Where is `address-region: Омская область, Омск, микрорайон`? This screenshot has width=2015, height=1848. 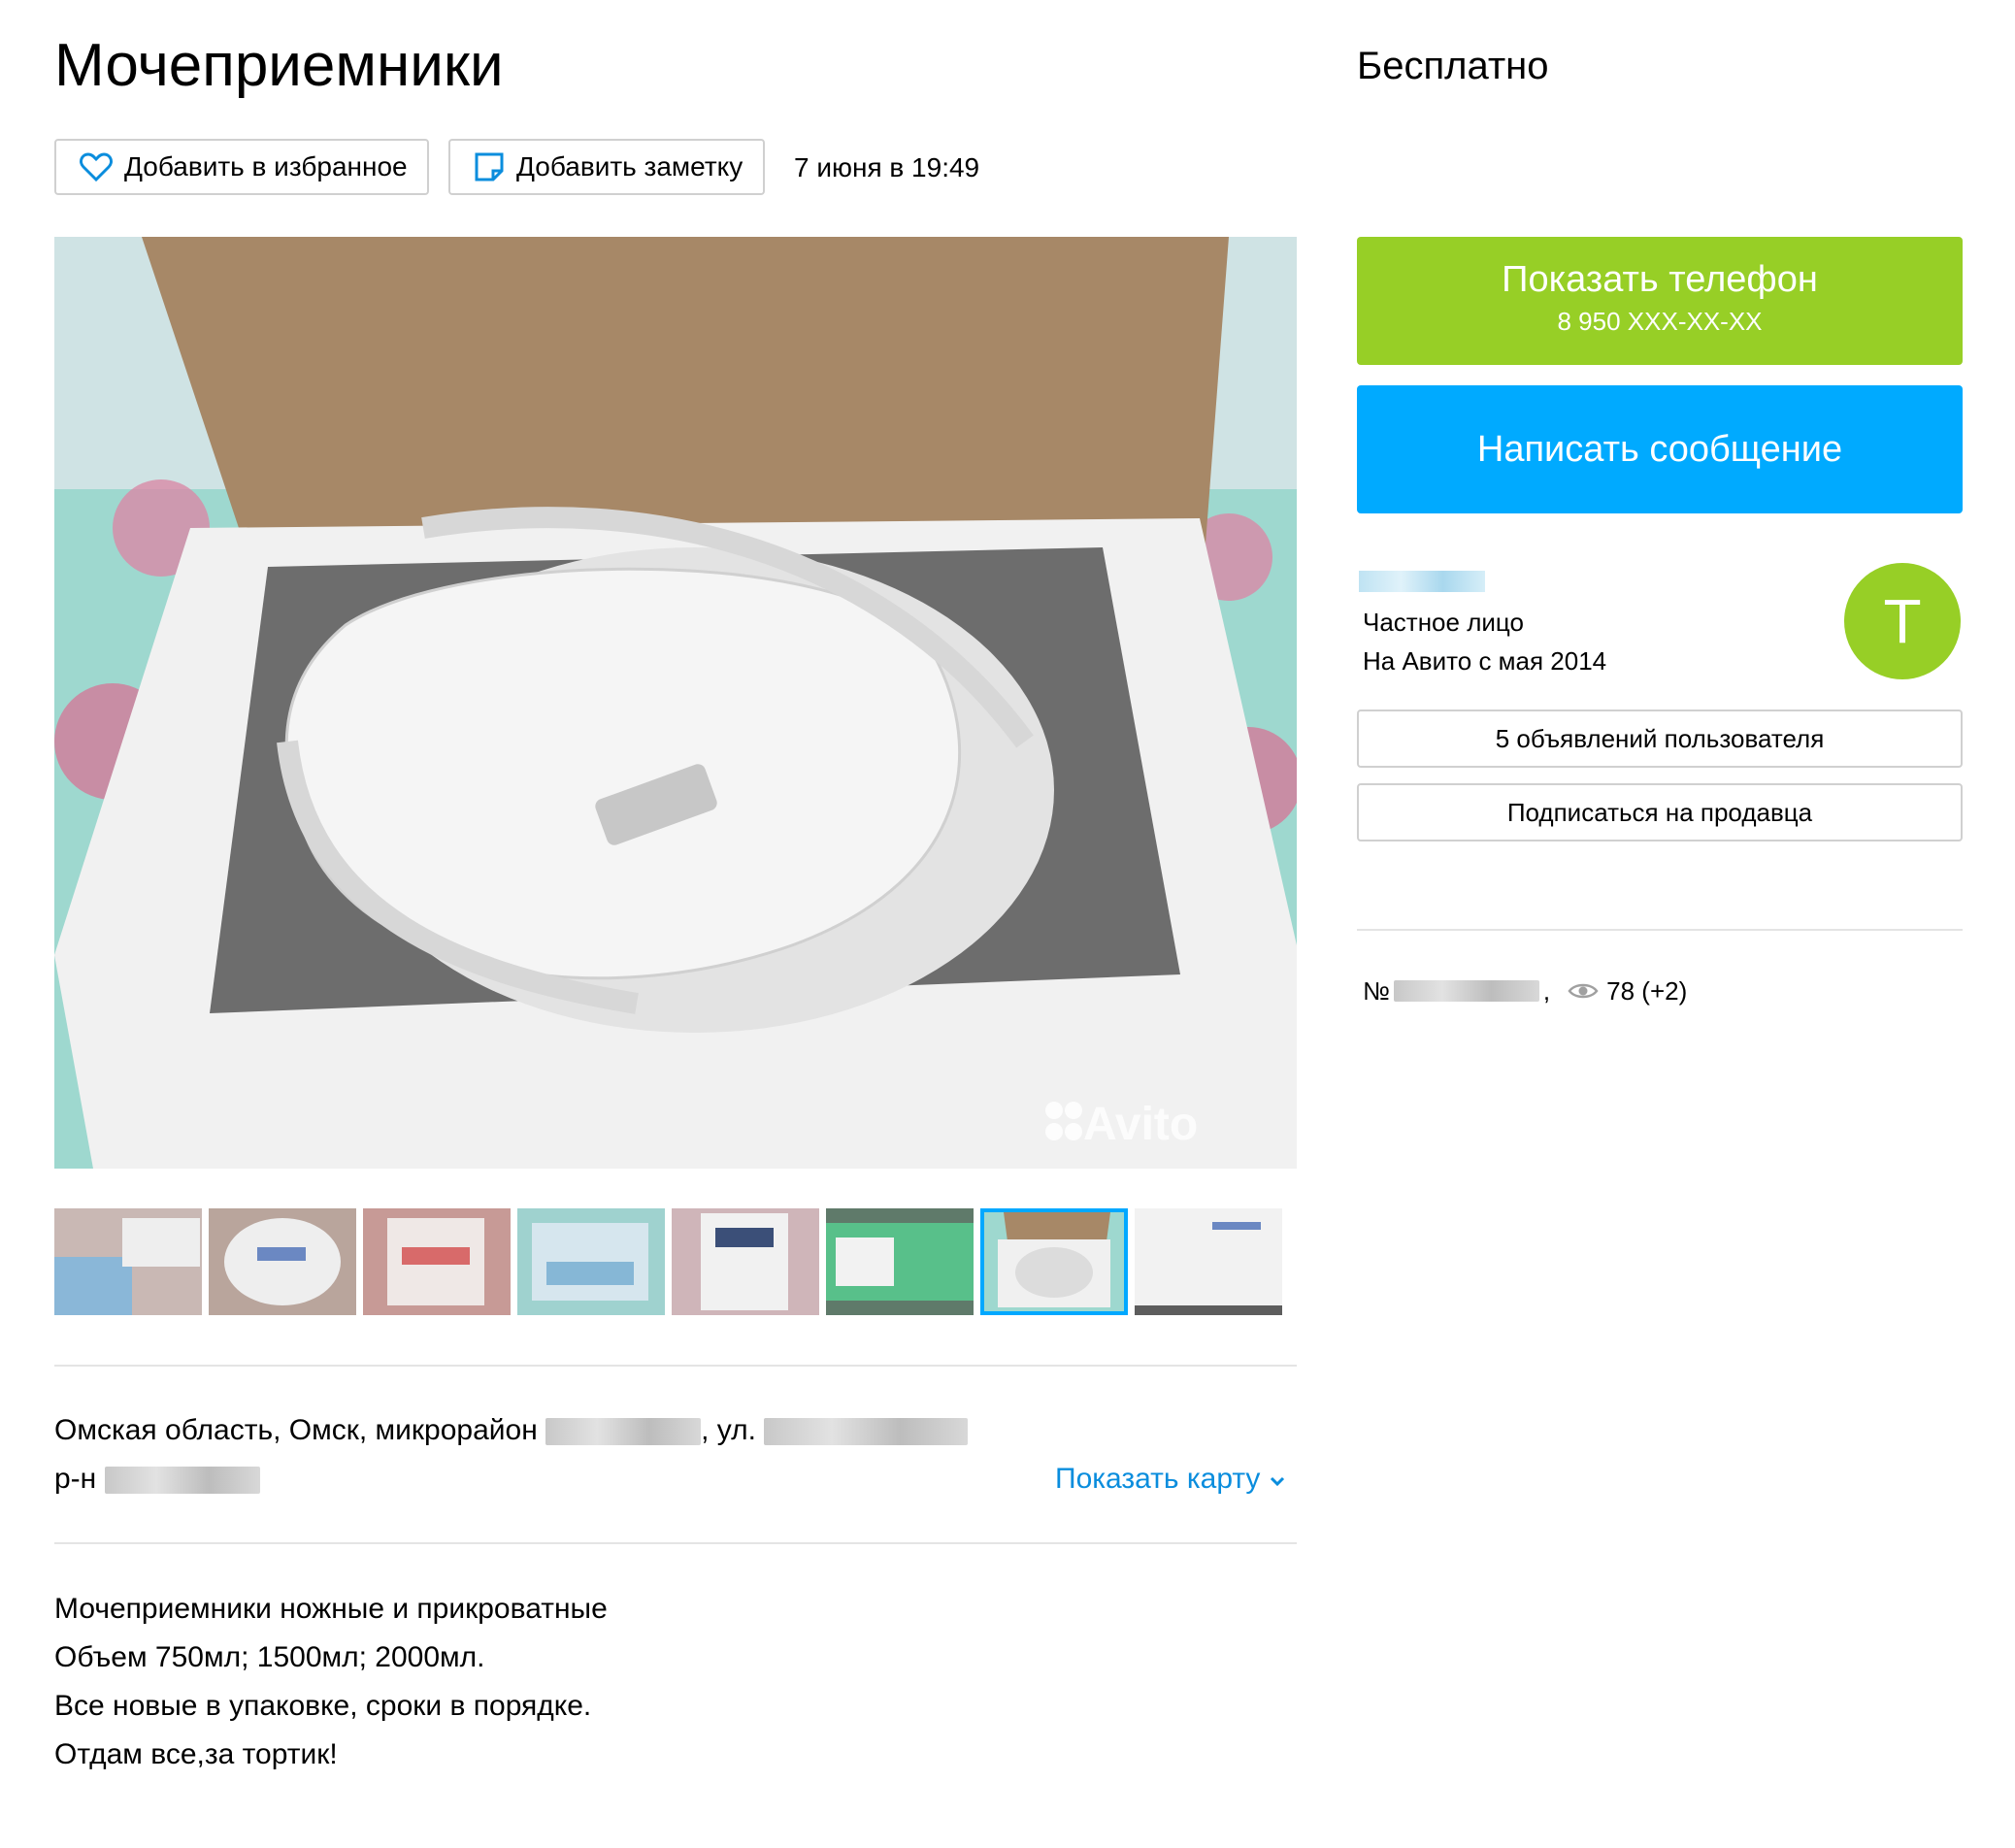 address-region: Омская область, Омск, микрорайон is located at coordinates (296, 1430).